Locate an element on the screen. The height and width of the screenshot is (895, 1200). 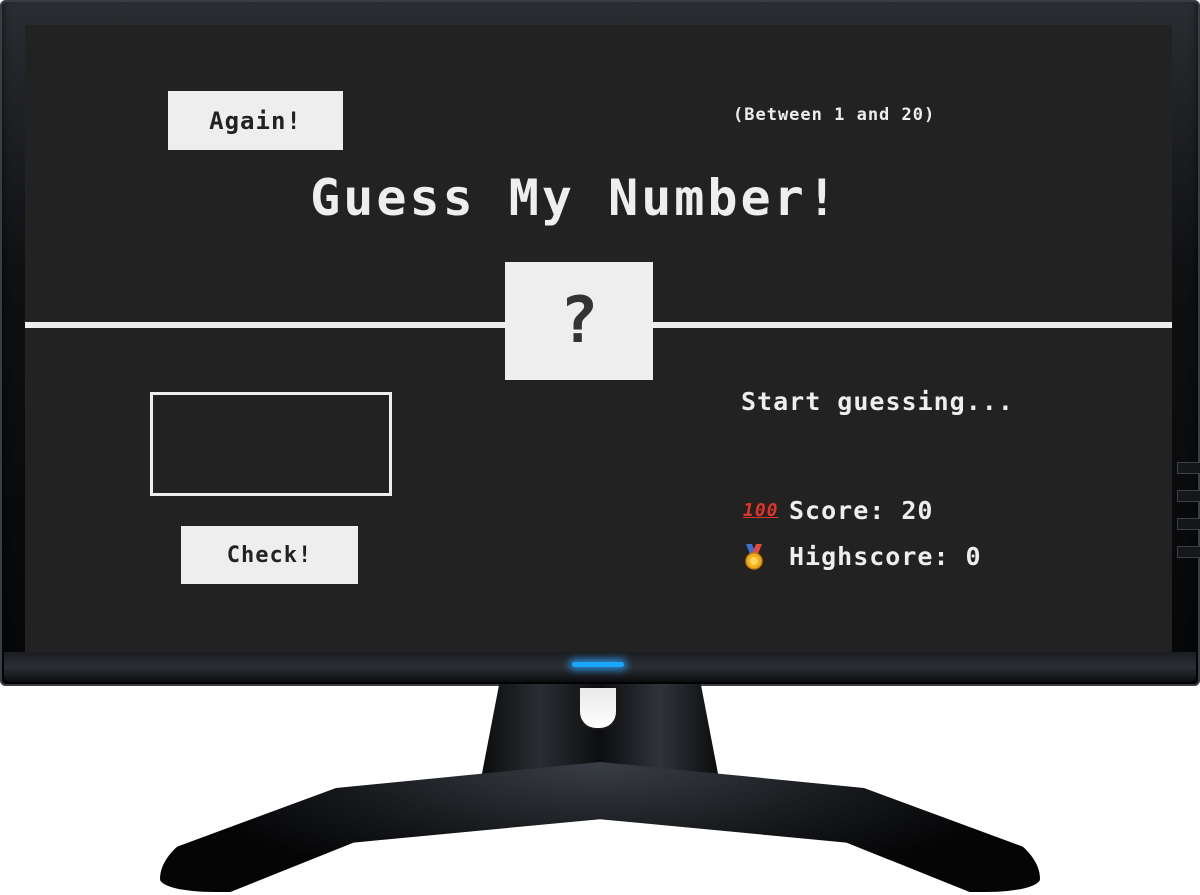
score-row: 100 Score: 20 is located at coordinates (838, 510).